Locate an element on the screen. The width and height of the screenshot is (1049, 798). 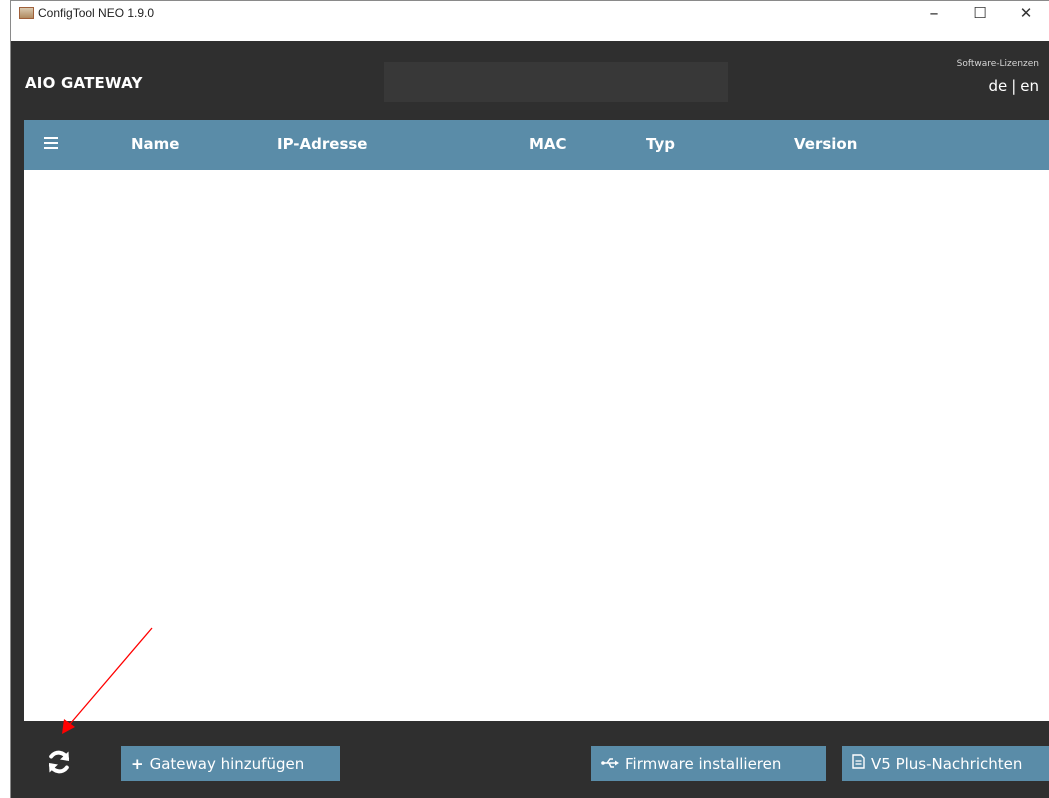
app-header: AIO GATEWAY Software-Lizenzen de | en is located at coordinates (530, 80).